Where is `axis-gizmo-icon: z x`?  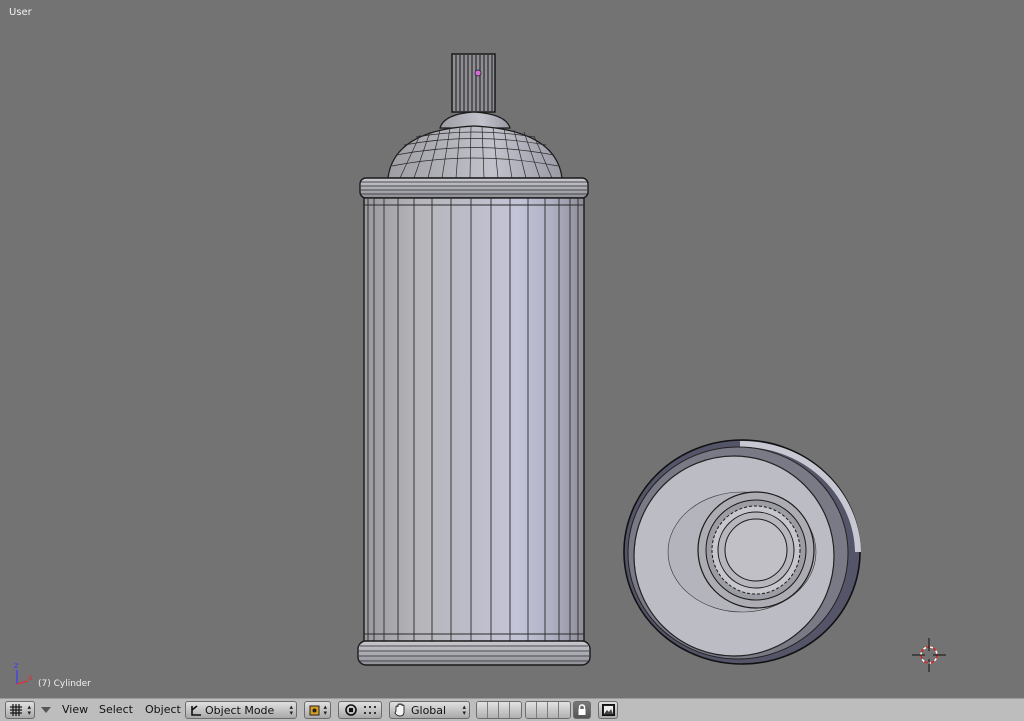
axis-gizmo-icon: z x is located at coordinates (23, 673).